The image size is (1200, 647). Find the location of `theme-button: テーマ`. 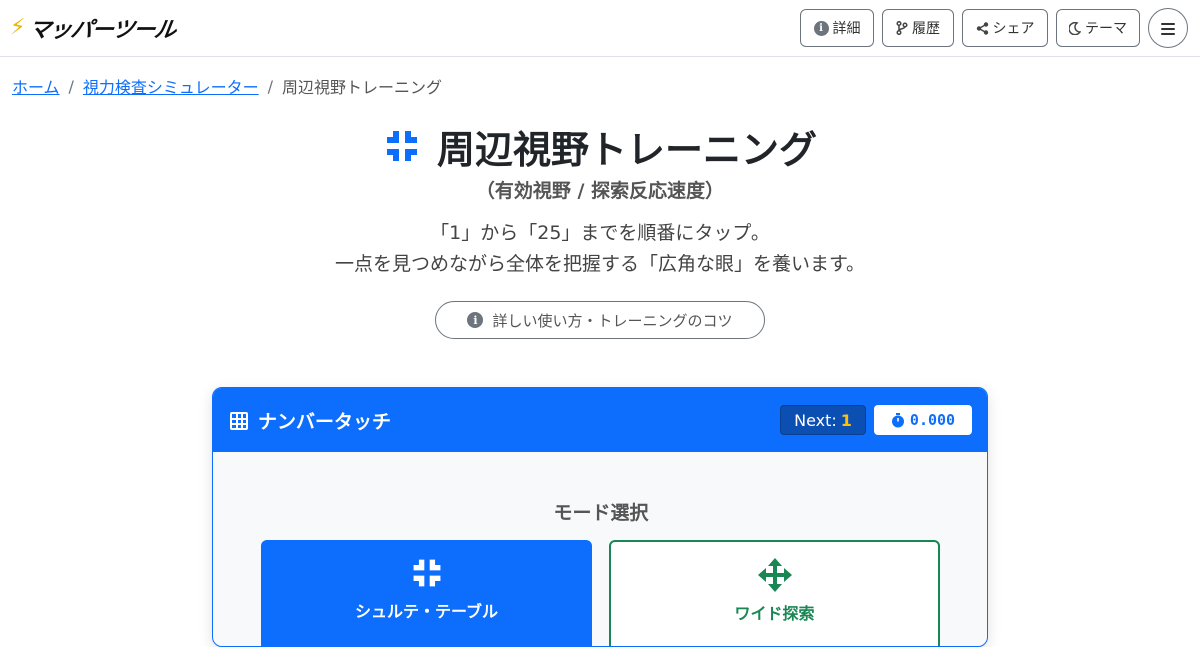

theme-button: テーマ is located at coordinates (1098, 28).